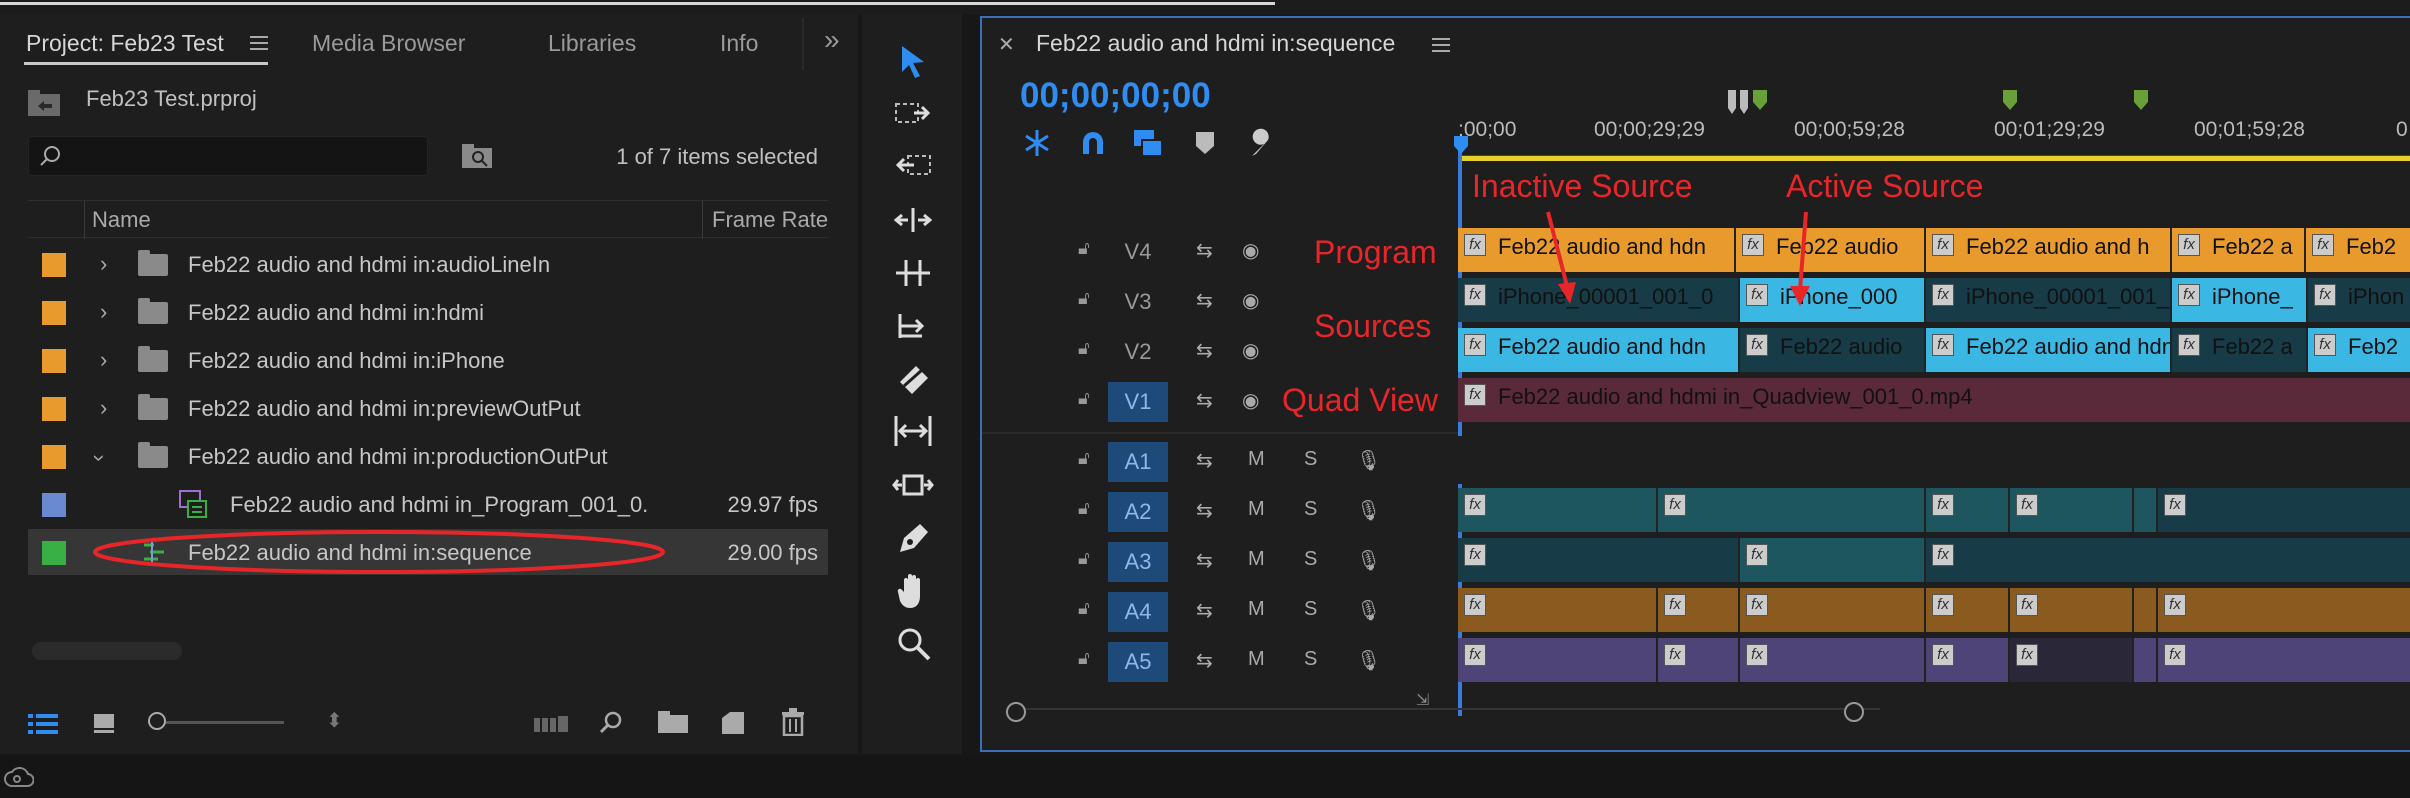 The image size is (2410, 798). Describe the element at coordinates (2239, 250) in the screenshot. I see `clip: fx Feb22 a` at that location.